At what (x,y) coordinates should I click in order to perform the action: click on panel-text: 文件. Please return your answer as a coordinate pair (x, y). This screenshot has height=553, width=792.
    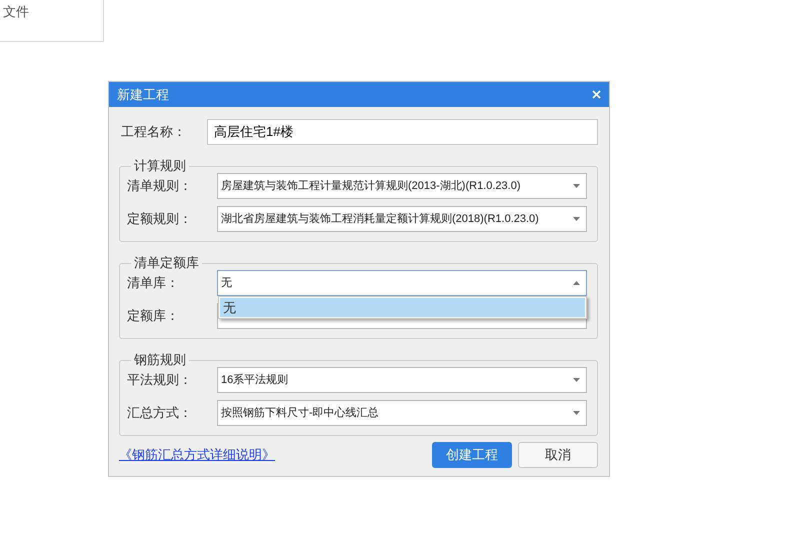
    Looking at the image, I should click on (16, 11).